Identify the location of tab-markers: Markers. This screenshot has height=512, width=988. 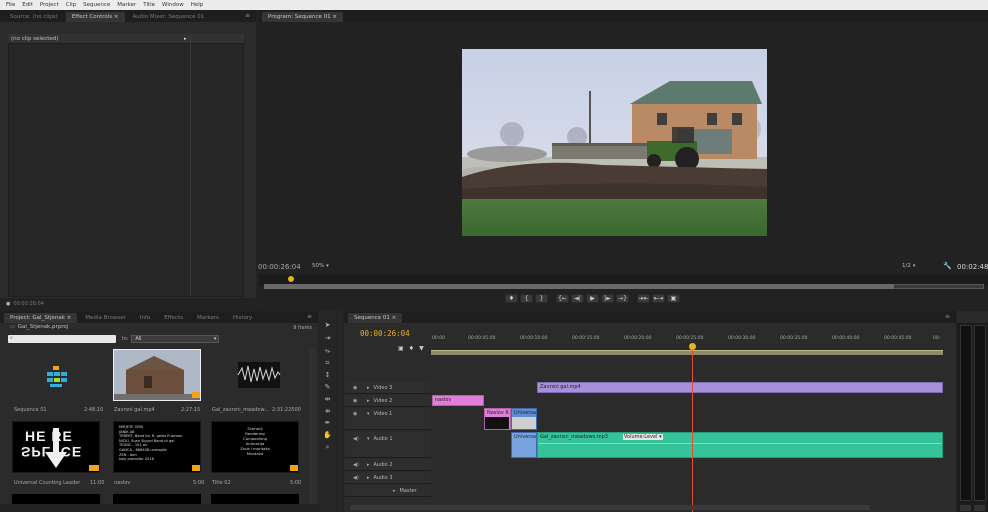
(208, 318).